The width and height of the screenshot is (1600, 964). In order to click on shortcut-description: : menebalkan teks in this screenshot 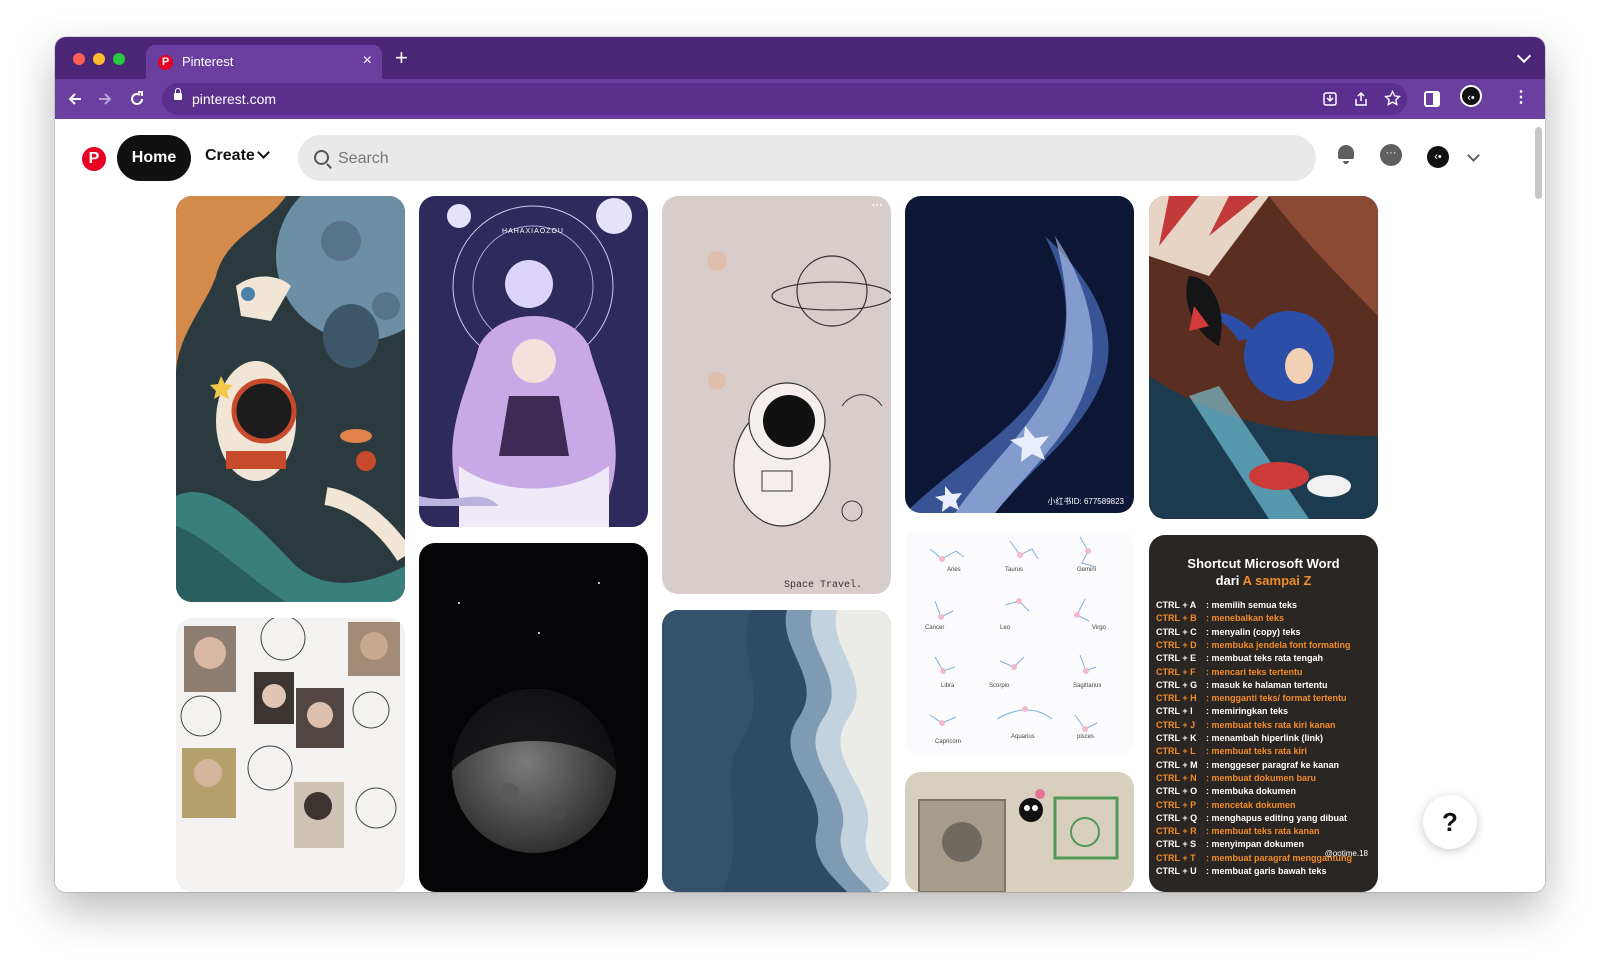, I will do `click(1245, 618)`.